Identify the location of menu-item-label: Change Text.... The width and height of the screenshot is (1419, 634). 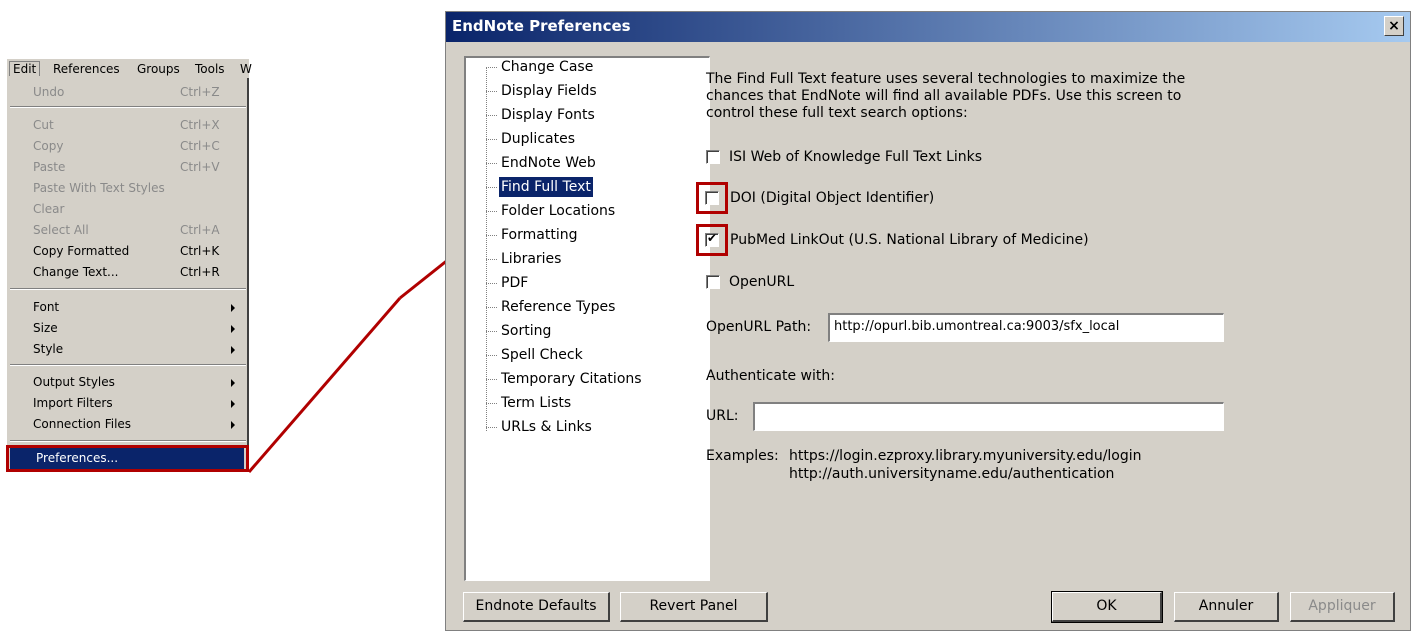
(76, 272).